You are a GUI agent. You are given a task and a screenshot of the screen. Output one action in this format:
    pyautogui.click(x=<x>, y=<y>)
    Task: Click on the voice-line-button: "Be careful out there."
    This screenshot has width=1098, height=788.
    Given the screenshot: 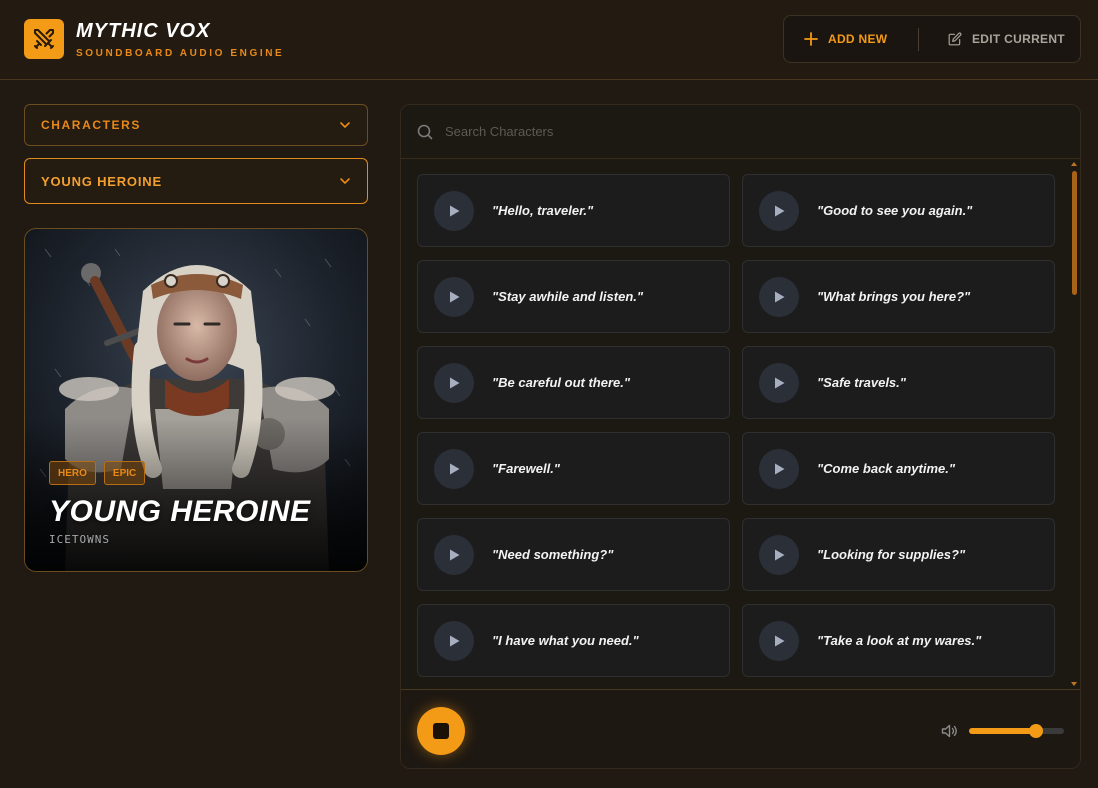 What is the action you would take?
    pyautogui.click(x=573, y=382)
    